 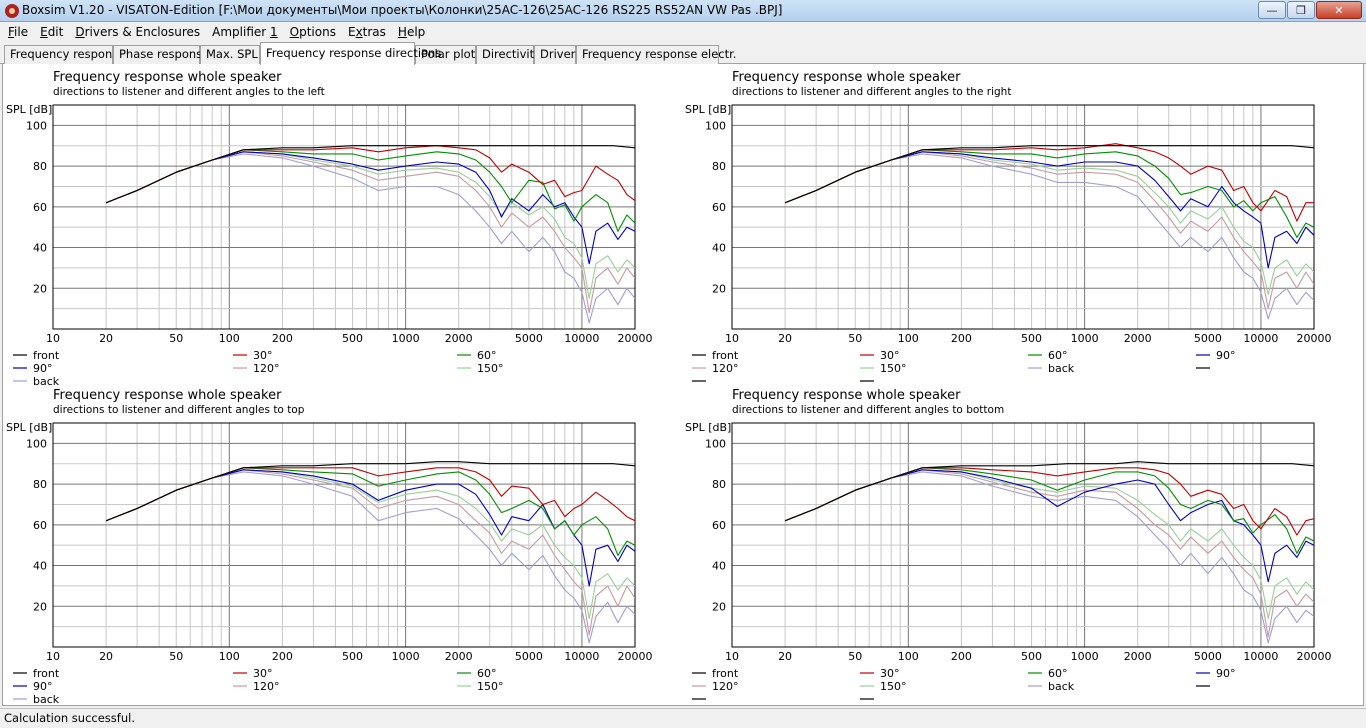 I want to click on menu-help: Help, so click(x=411, y=32).